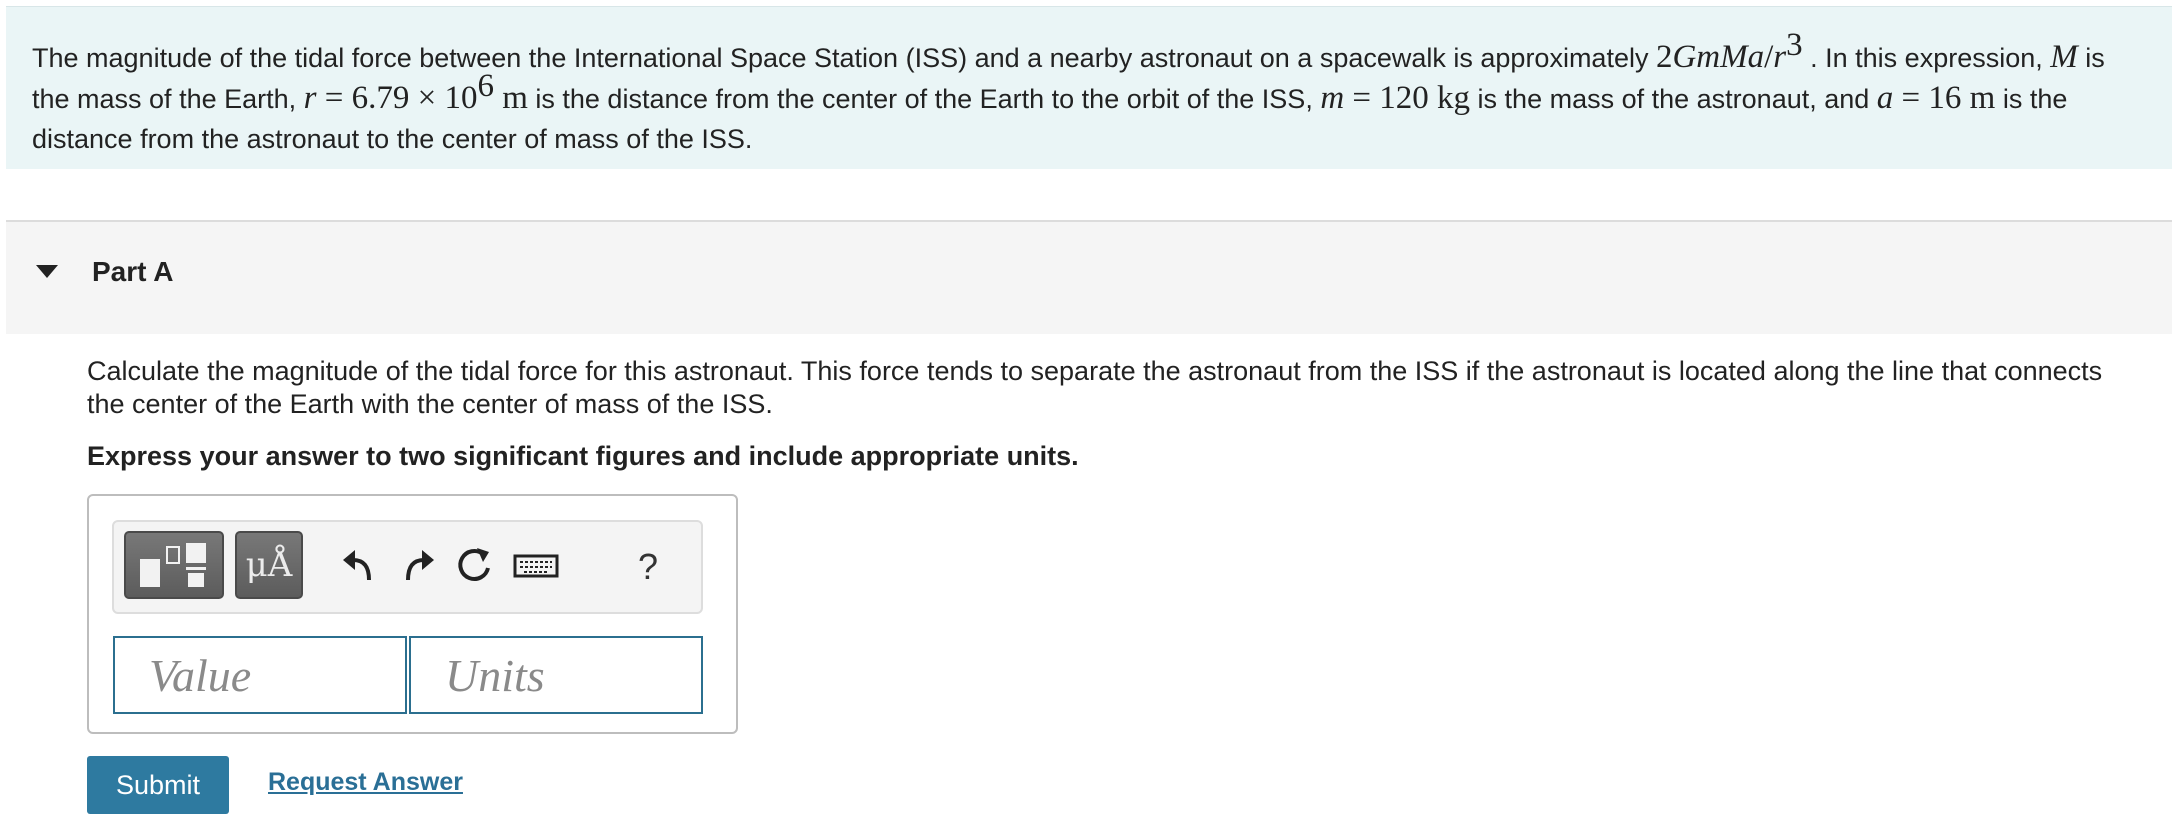 The width and height of the screenshot is (2178, 826). Describe the element at coordinates (360, 565) in the screenshot. I see `undo-icon` at that location.